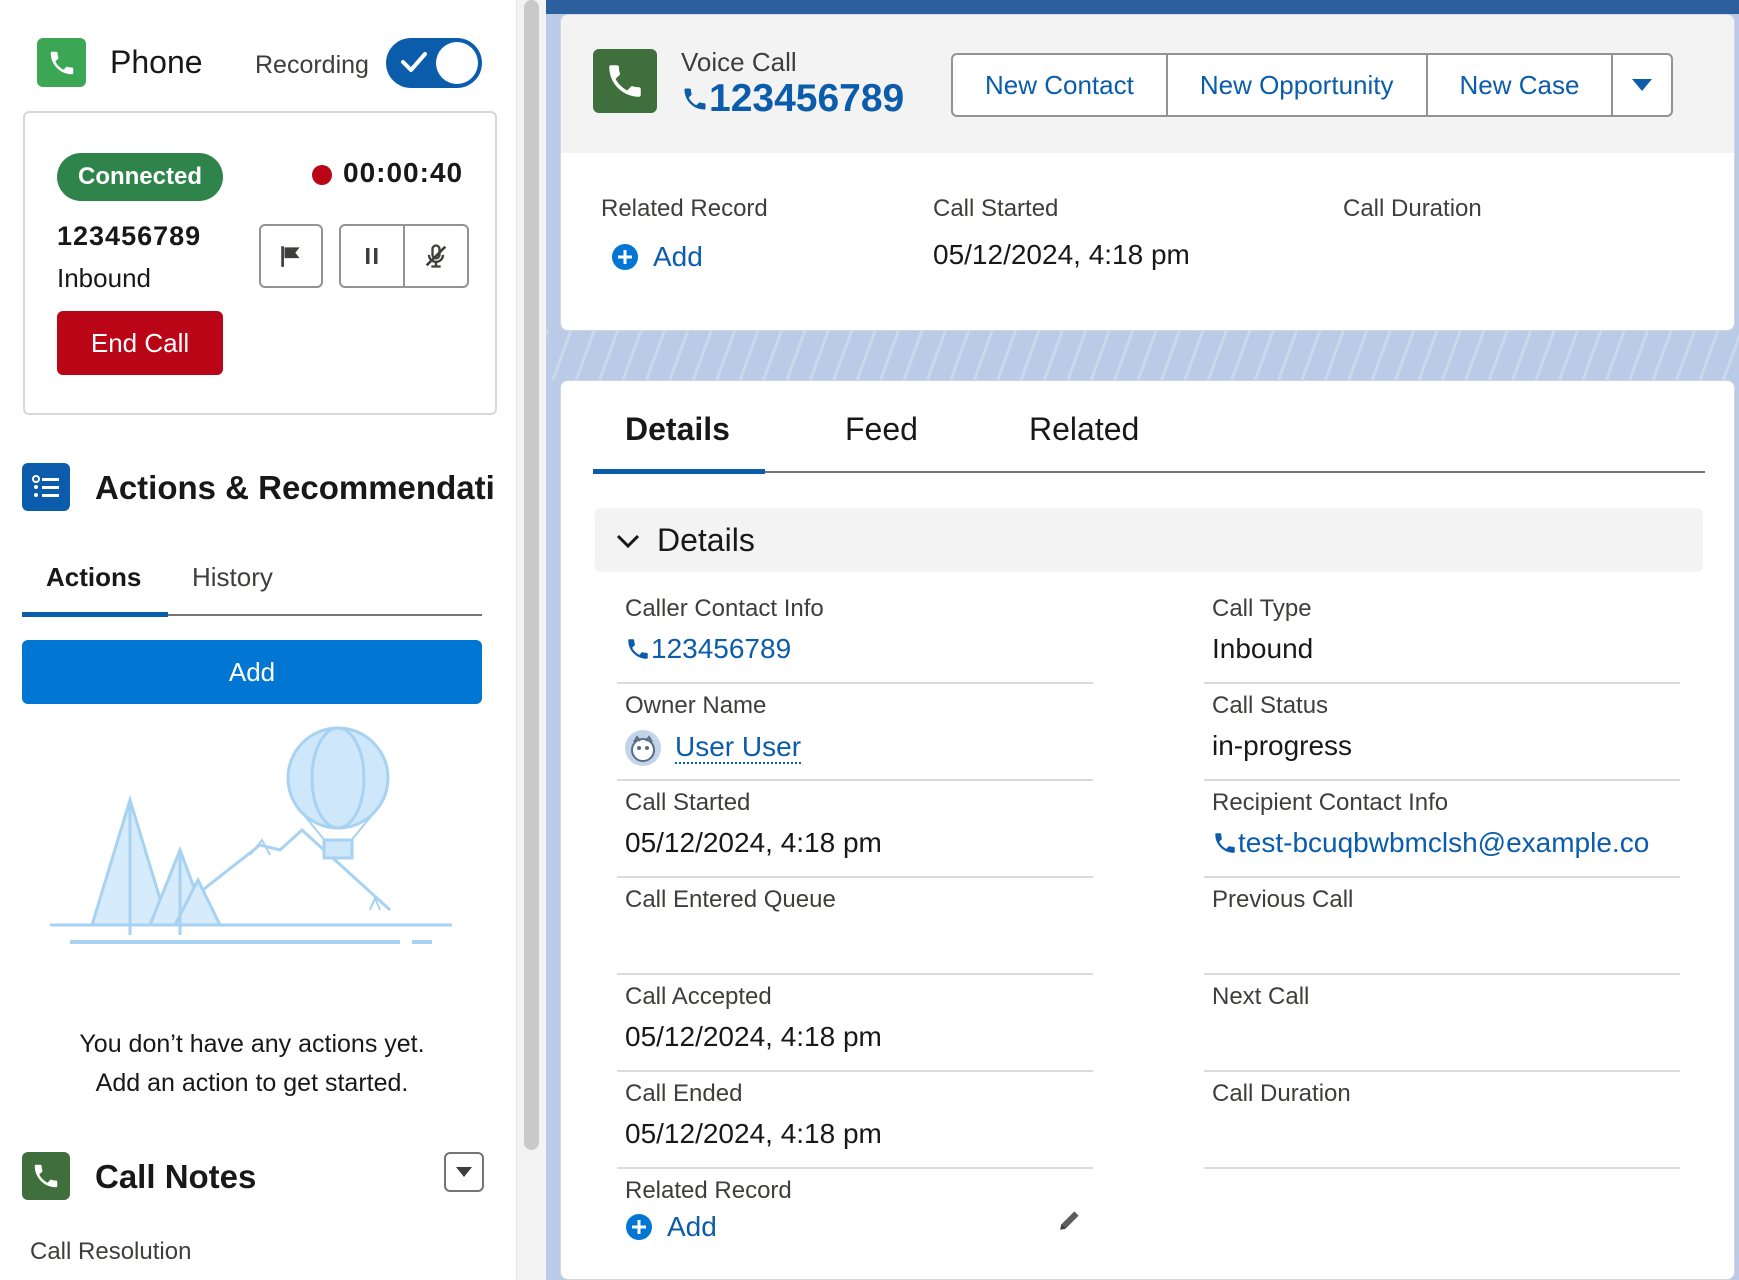 This screenshot has width=1739, height=1280. I want to click on status-badge: Connected, so click(140, 177).